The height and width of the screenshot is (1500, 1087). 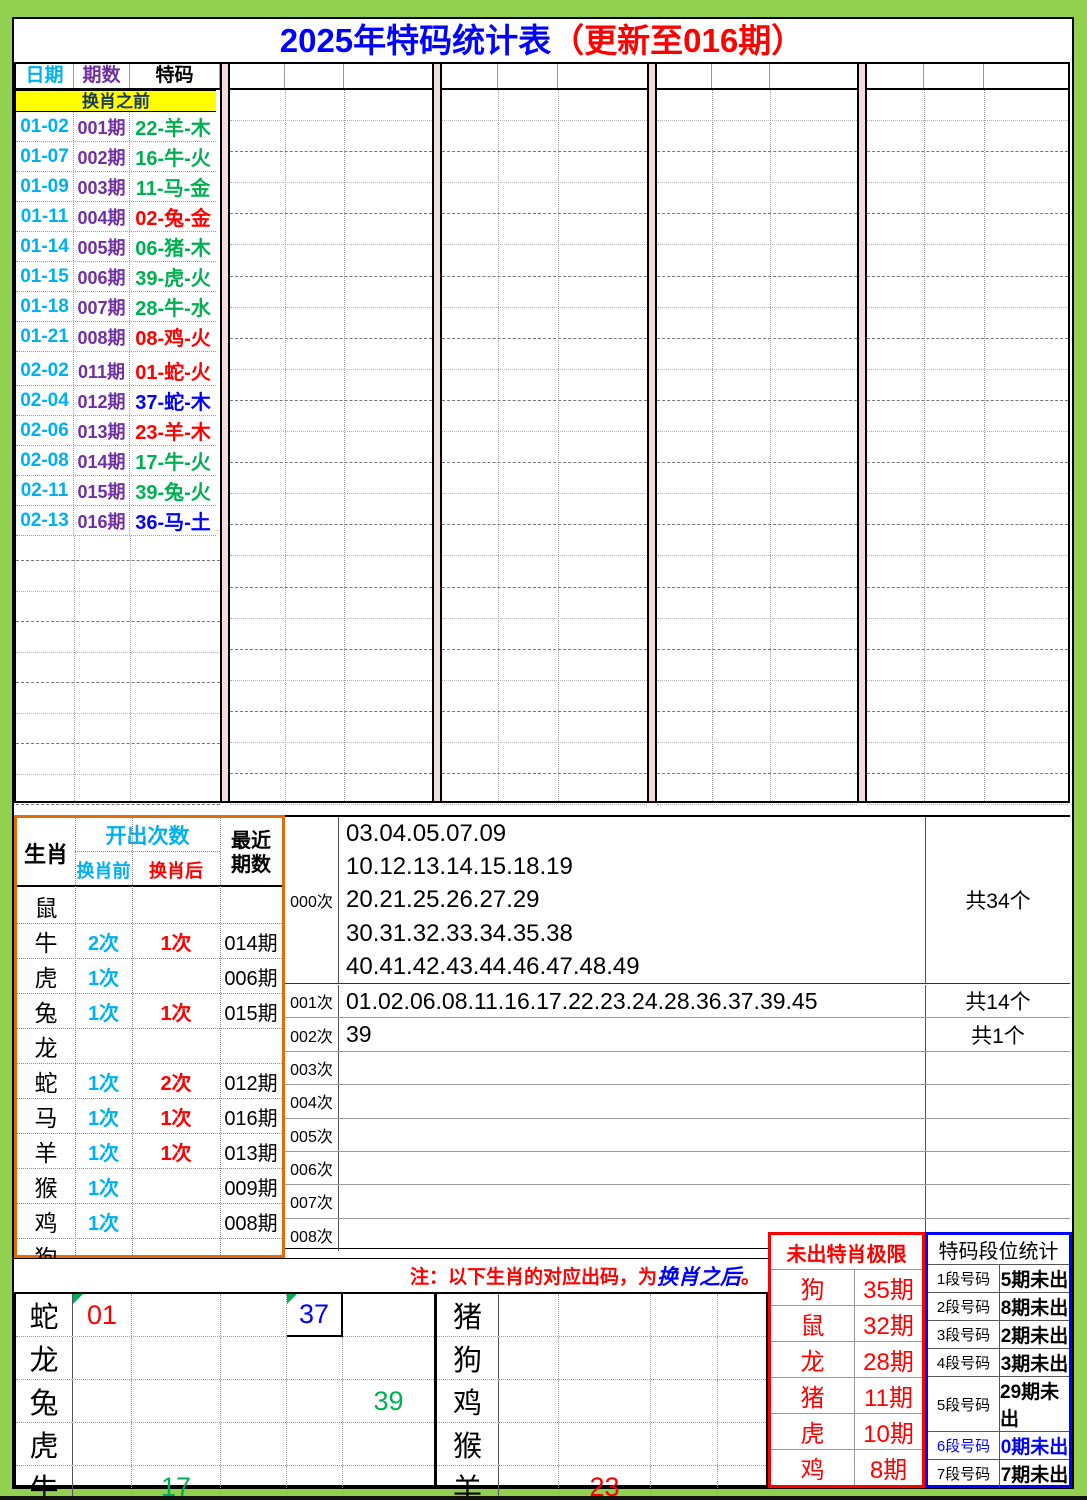 I want to click on limit-zodiac: 鸡, so click(x=813, y=1467).